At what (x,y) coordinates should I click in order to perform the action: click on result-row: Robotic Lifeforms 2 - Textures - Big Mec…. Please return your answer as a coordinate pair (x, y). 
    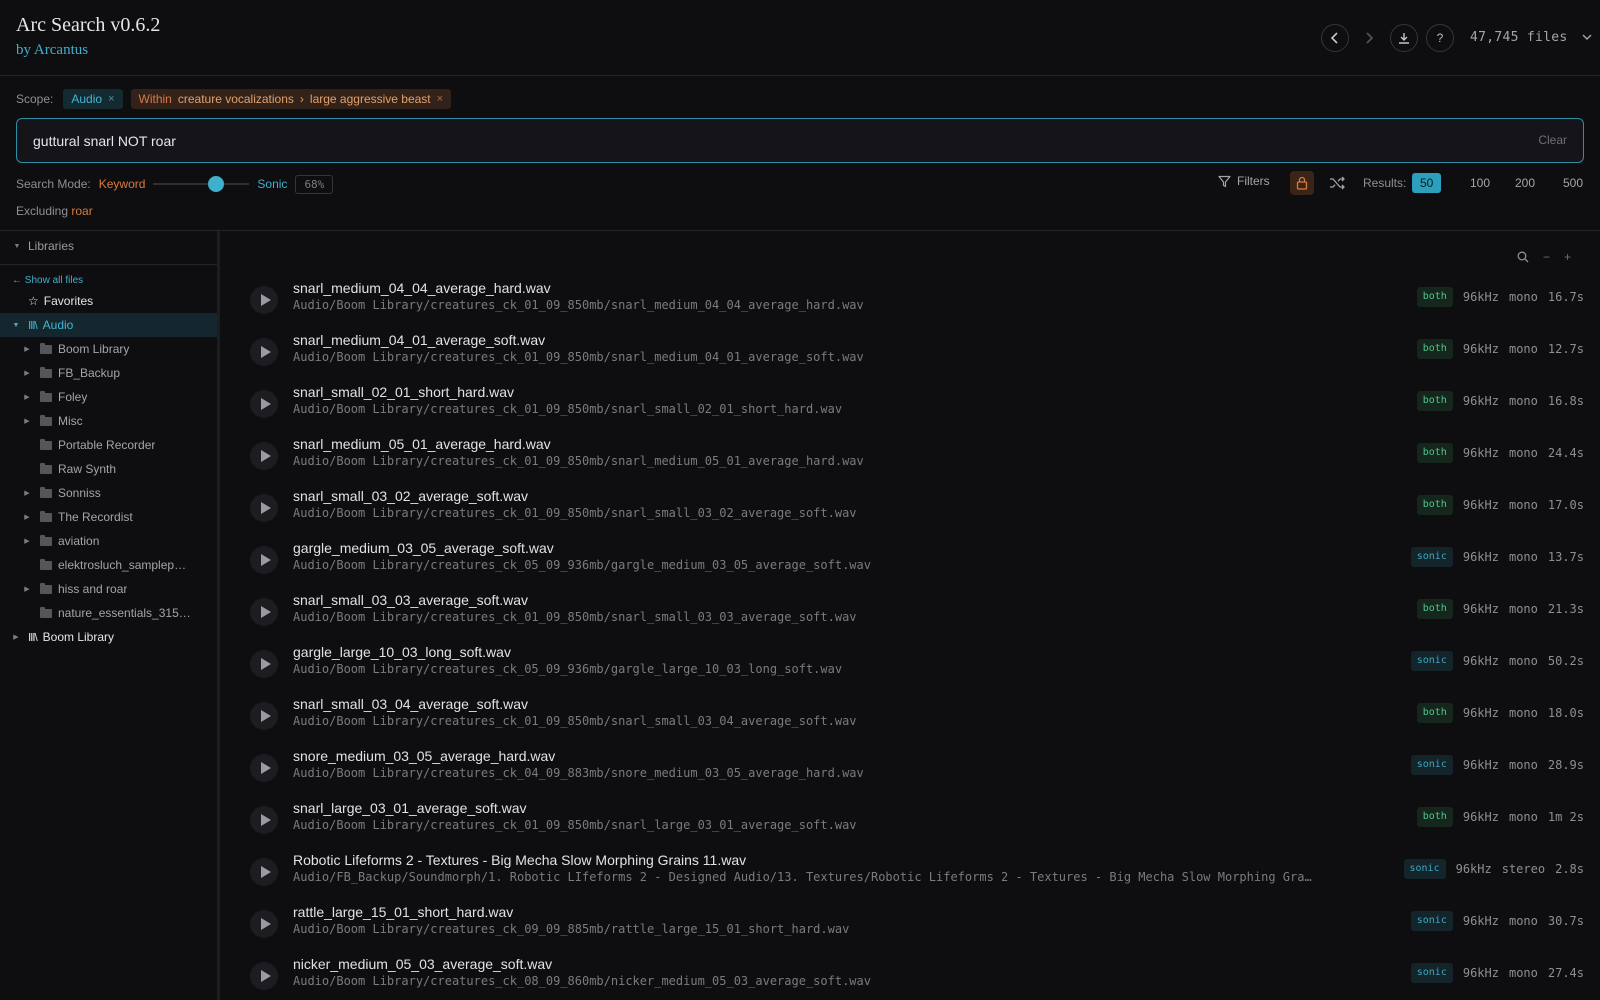
    Looking at the image, I should click on (911, 873).